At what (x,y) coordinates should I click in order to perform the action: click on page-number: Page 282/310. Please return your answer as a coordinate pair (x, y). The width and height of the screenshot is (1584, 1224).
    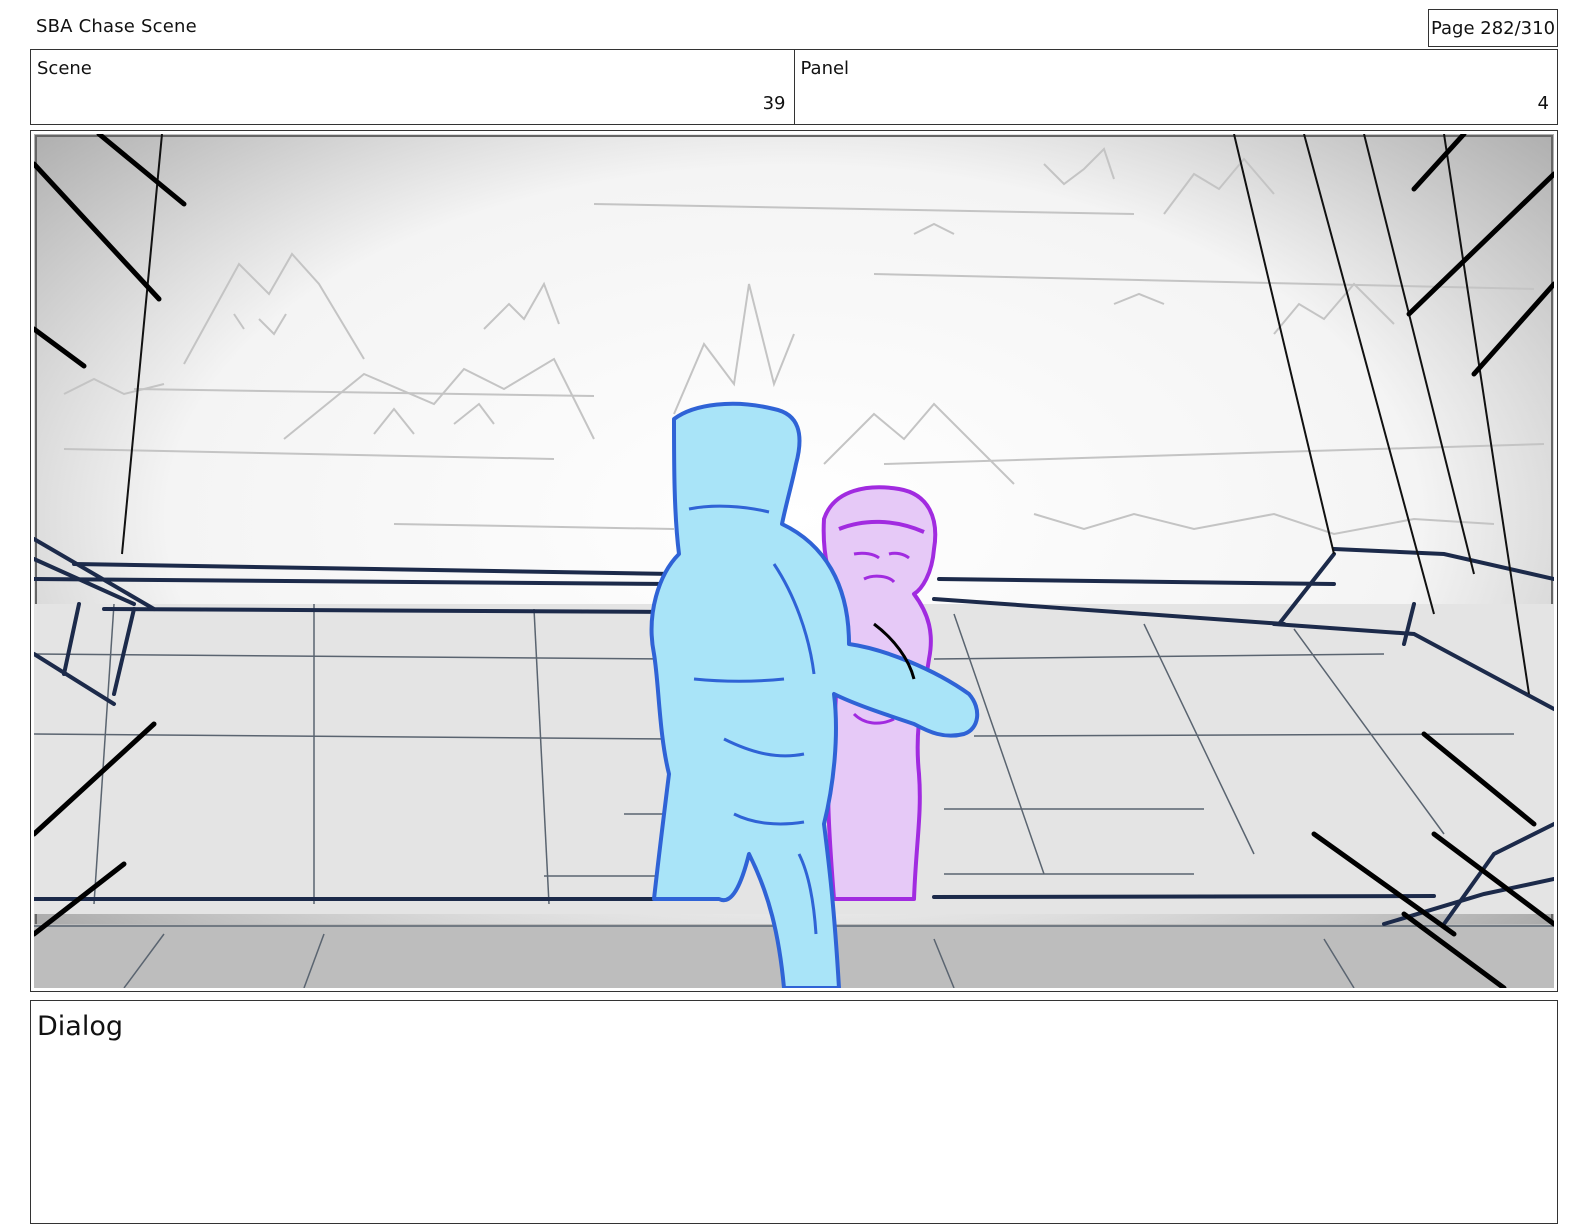
    Looking at the image, I should click on (1493, 28).